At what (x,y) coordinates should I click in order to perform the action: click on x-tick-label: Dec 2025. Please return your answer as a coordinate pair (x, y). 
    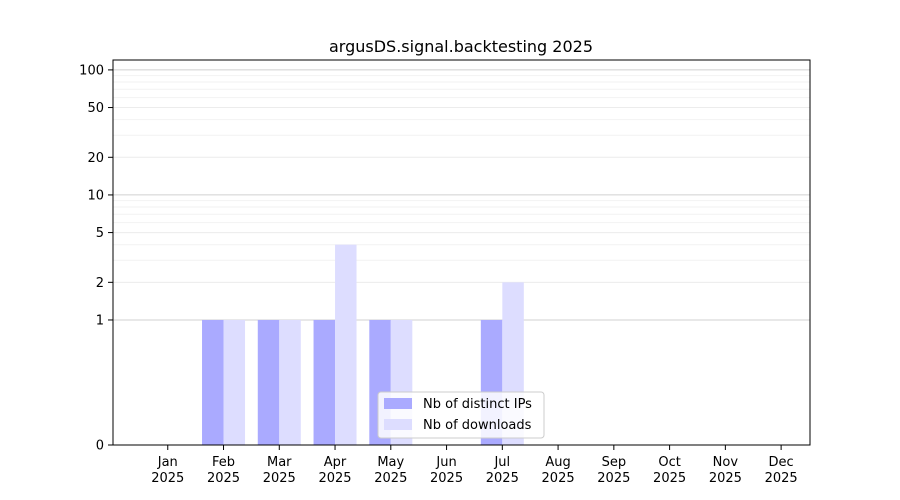
    Looking at the image, I should click on (781, 470).